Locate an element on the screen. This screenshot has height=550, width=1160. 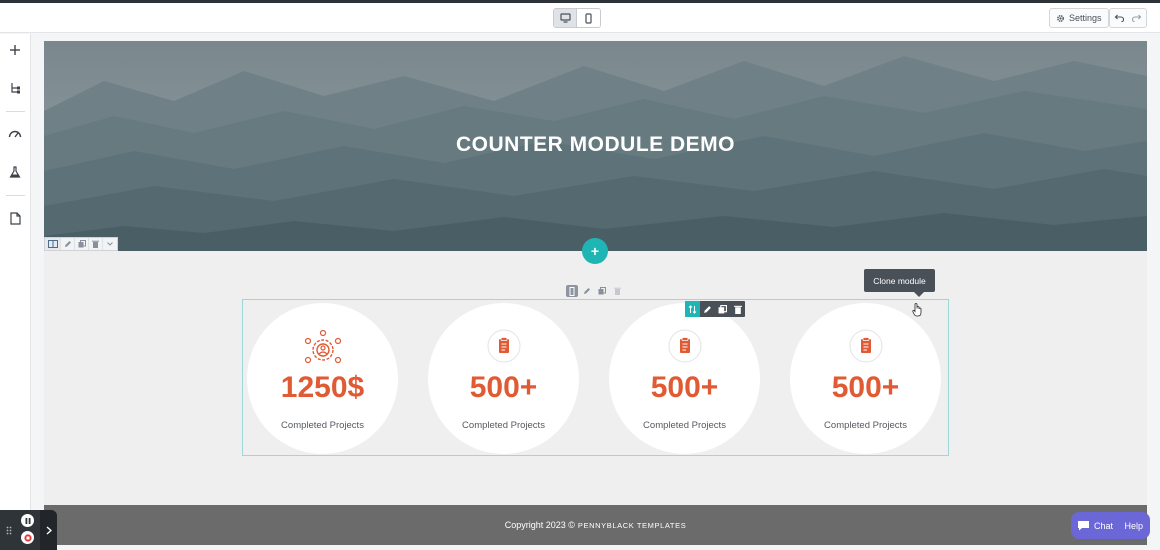
drag-handle-icon is located at coordinates (572, 291).